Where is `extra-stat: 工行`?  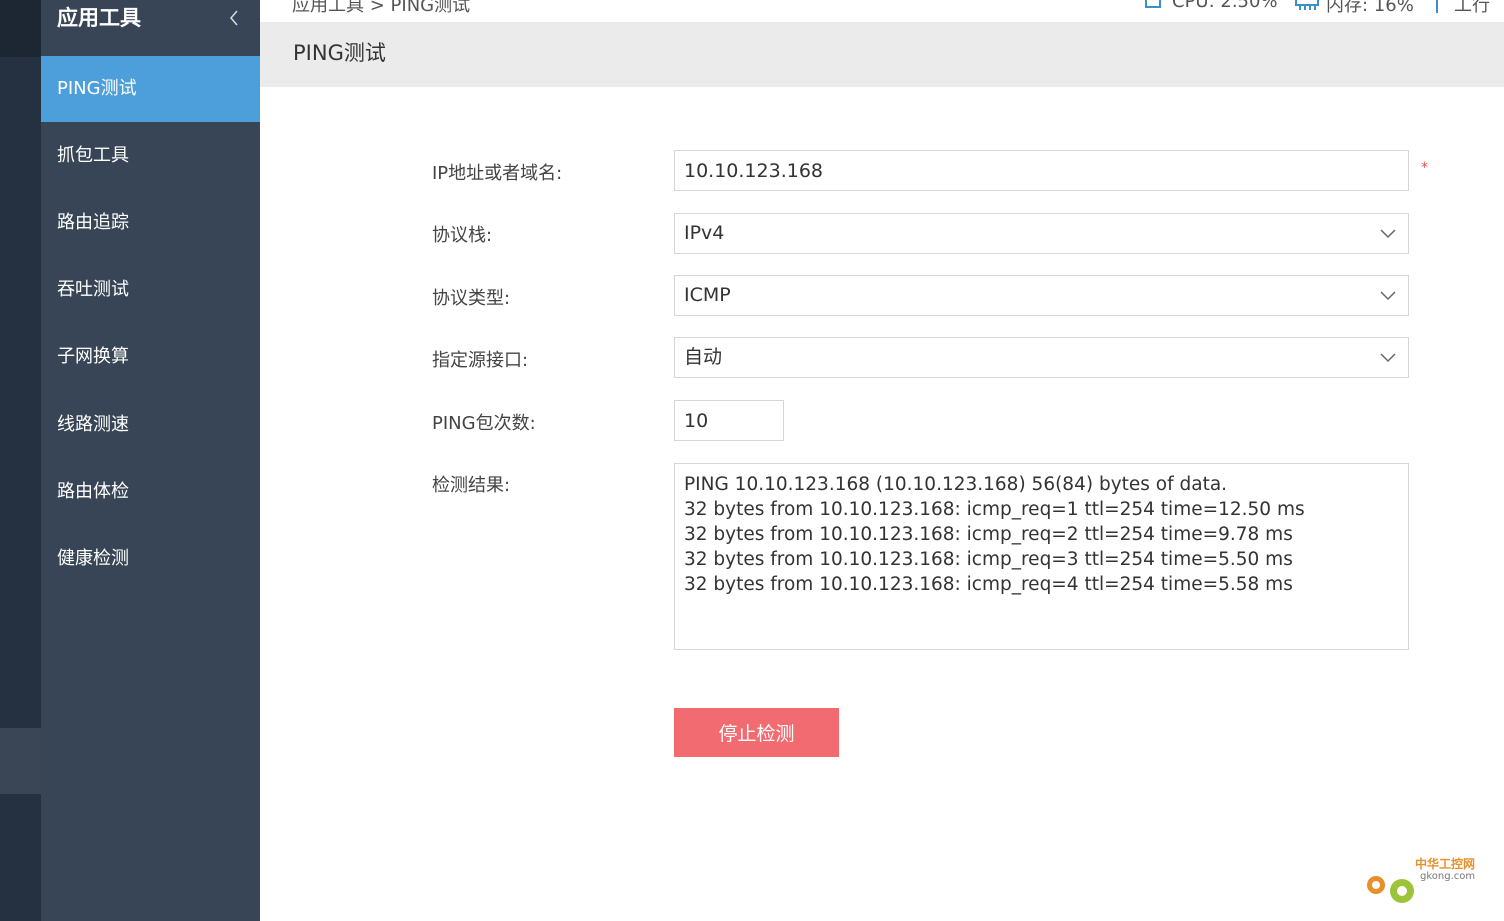 extra-stat: 工行 is located at coordinates (1463, 8).